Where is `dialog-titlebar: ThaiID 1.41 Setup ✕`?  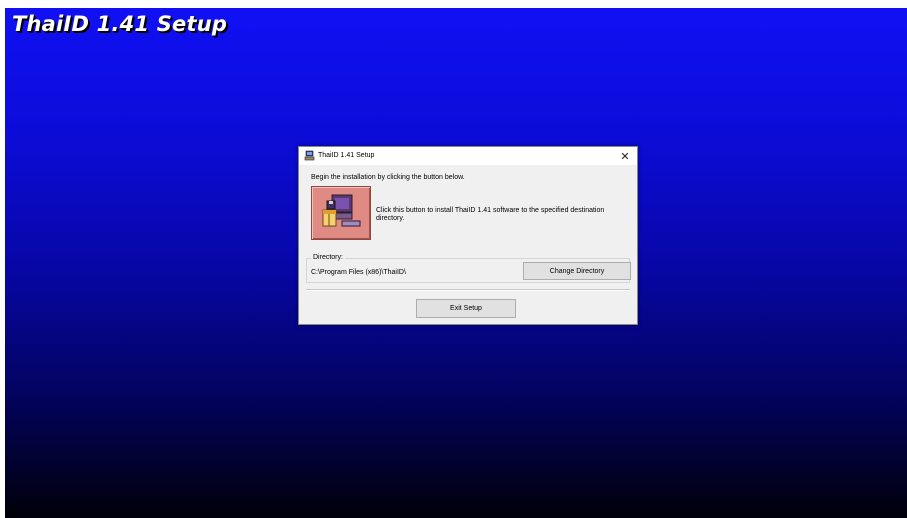
dialog-titlebar: ThaiID 1.41 Setup ✕ is located at coordinates (468, 156).